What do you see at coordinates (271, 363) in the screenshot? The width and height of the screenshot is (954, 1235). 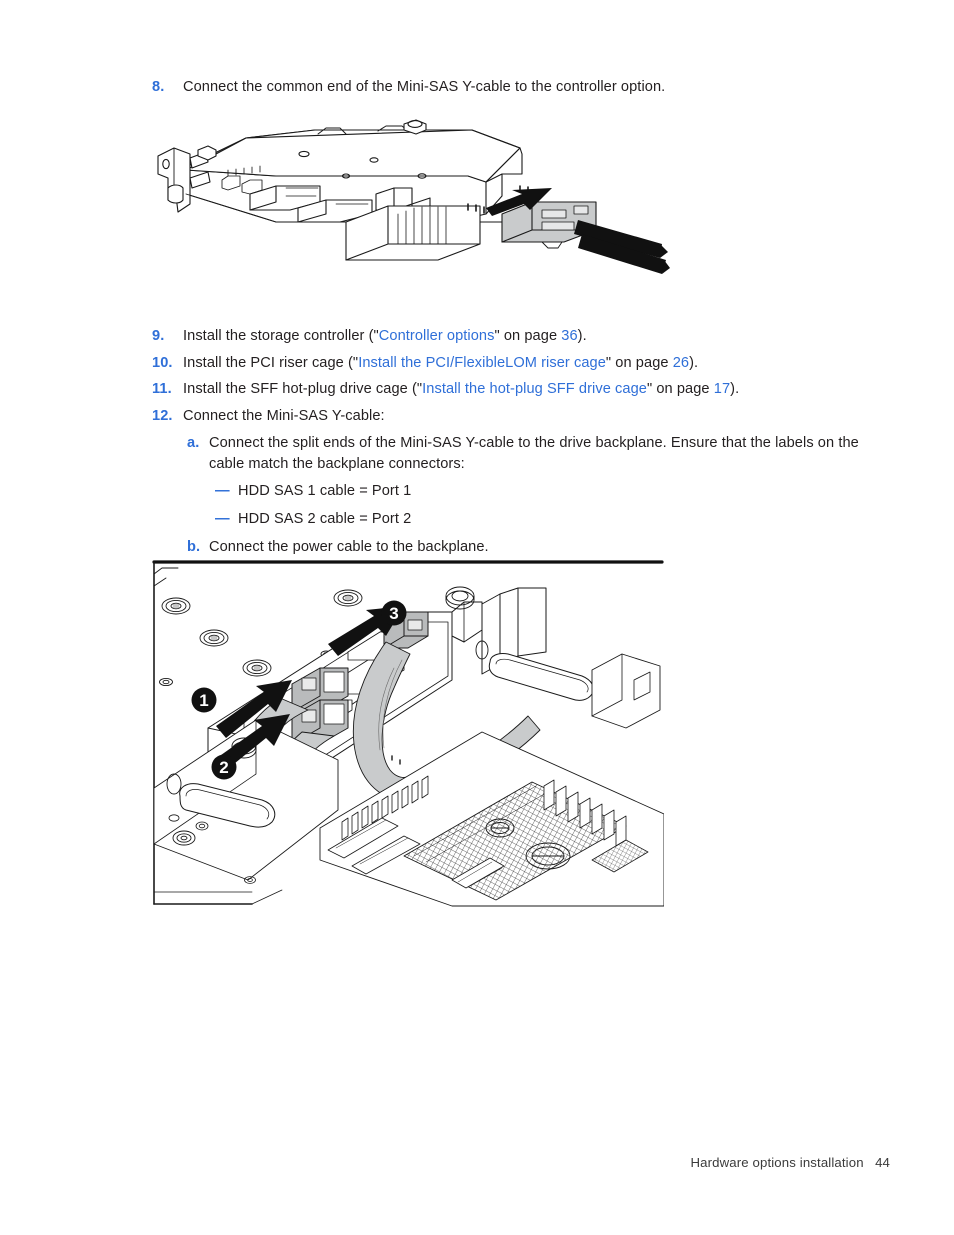 I see `step-text-pre: Install the PCI riser cage ("` at bounding box center [271, 363].